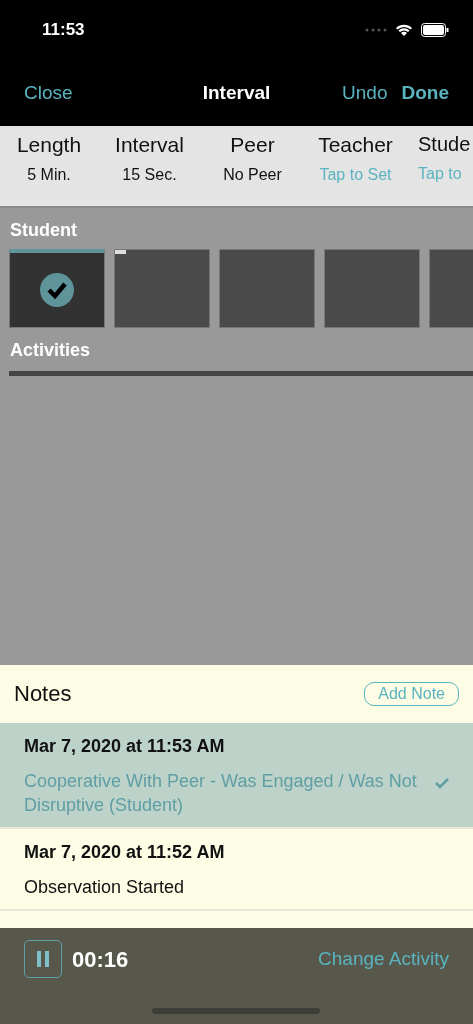  I want to click on note-date: Mar 7, 2020 at 11:53 AM, so click(124, 746).